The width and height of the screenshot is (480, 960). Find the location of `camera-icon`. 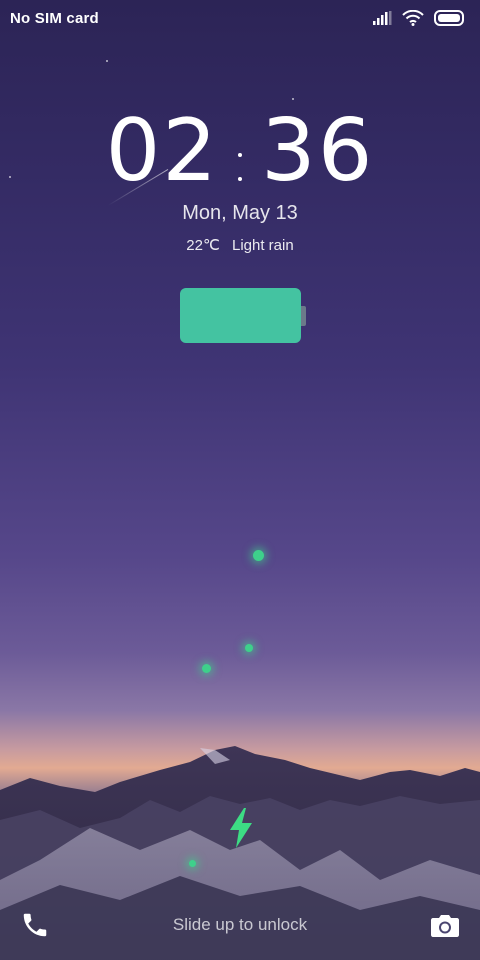

camera-icon is located at coordinates (445, 925).